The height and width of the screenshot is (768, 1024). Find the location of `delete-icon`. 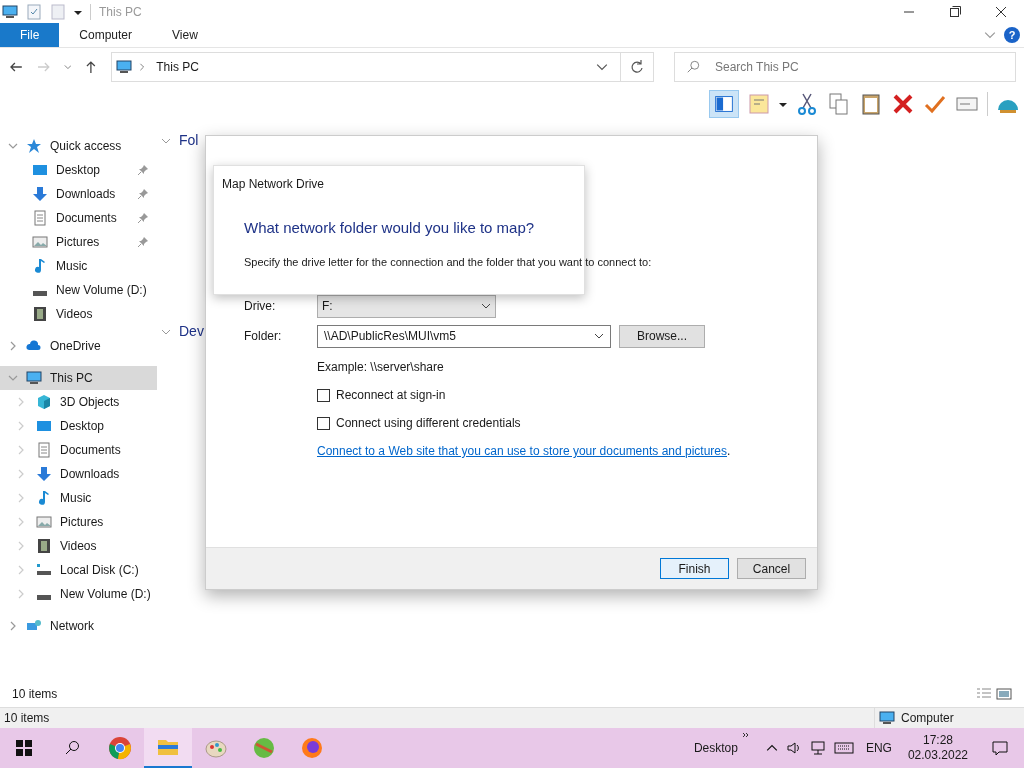

delete-icon is located at coordinates (903, 104).